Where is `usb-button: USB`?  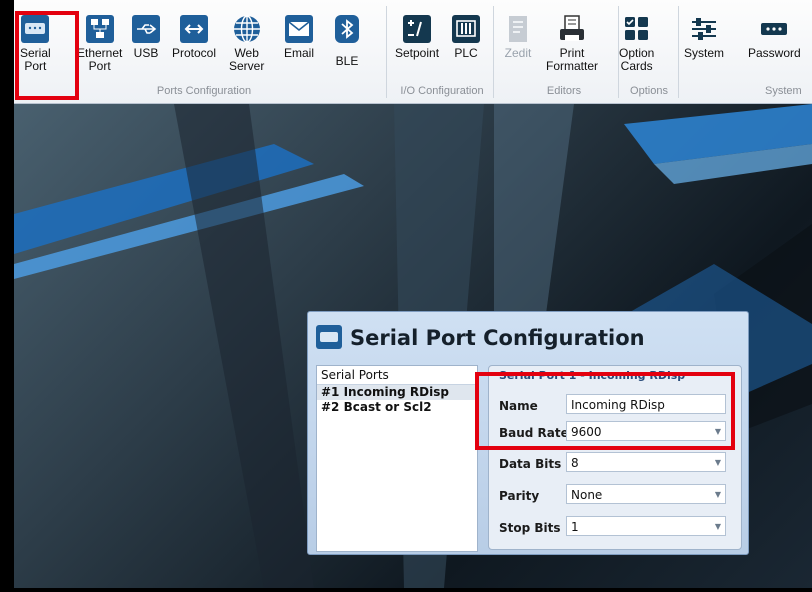 usb-button: USB is located at coordinates (146, 37).